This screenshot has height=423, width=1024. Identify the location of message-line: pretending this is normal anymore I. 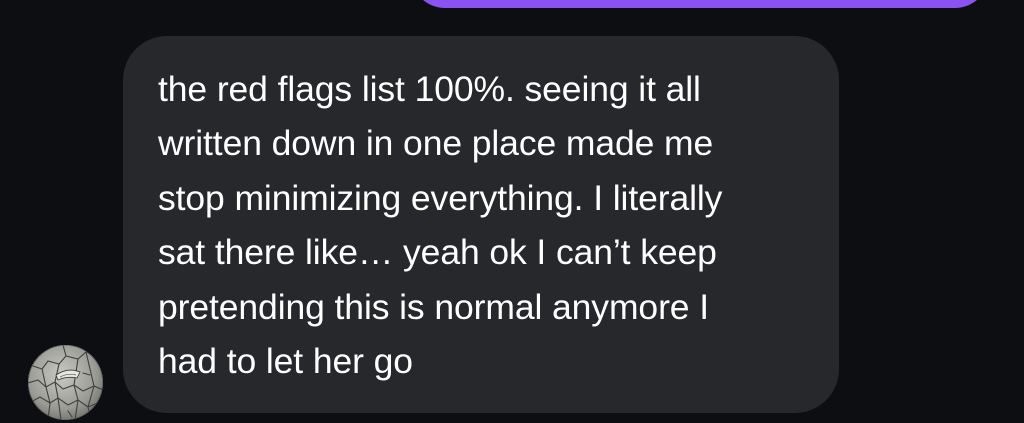
(433, 306).